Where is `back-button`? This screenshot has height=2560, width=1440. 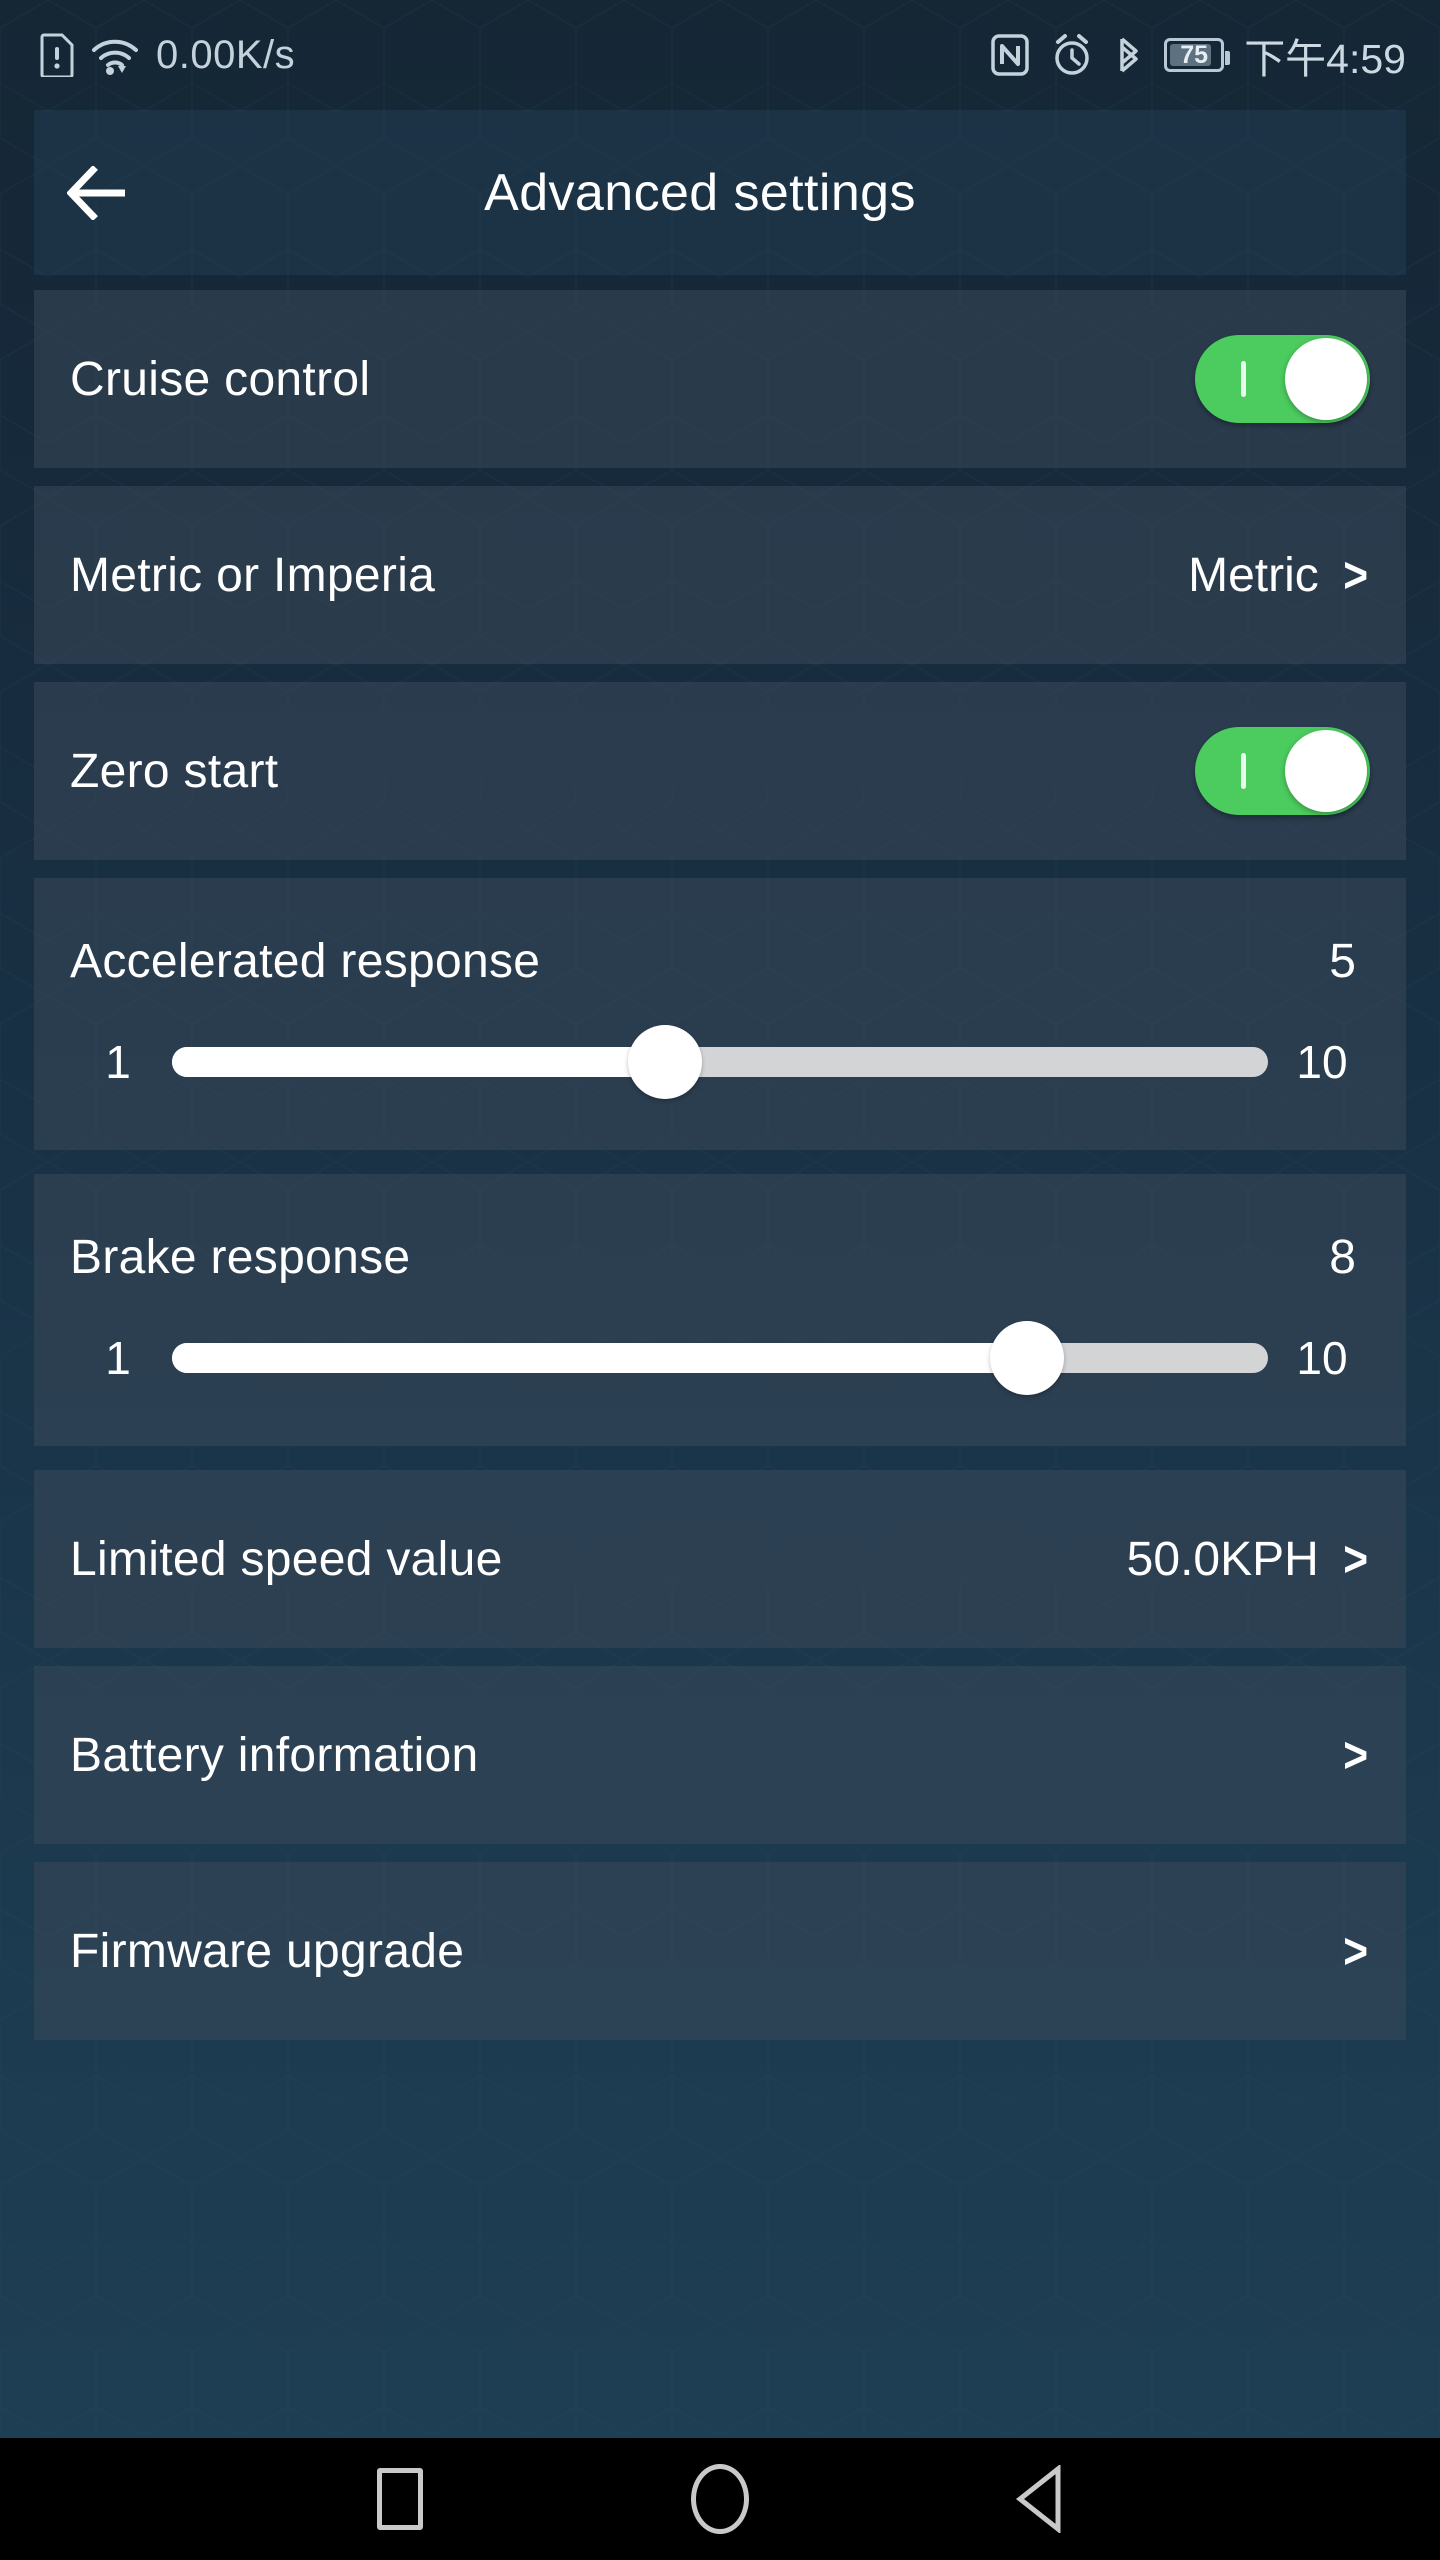 back-button is located at coordinates (99, 192).